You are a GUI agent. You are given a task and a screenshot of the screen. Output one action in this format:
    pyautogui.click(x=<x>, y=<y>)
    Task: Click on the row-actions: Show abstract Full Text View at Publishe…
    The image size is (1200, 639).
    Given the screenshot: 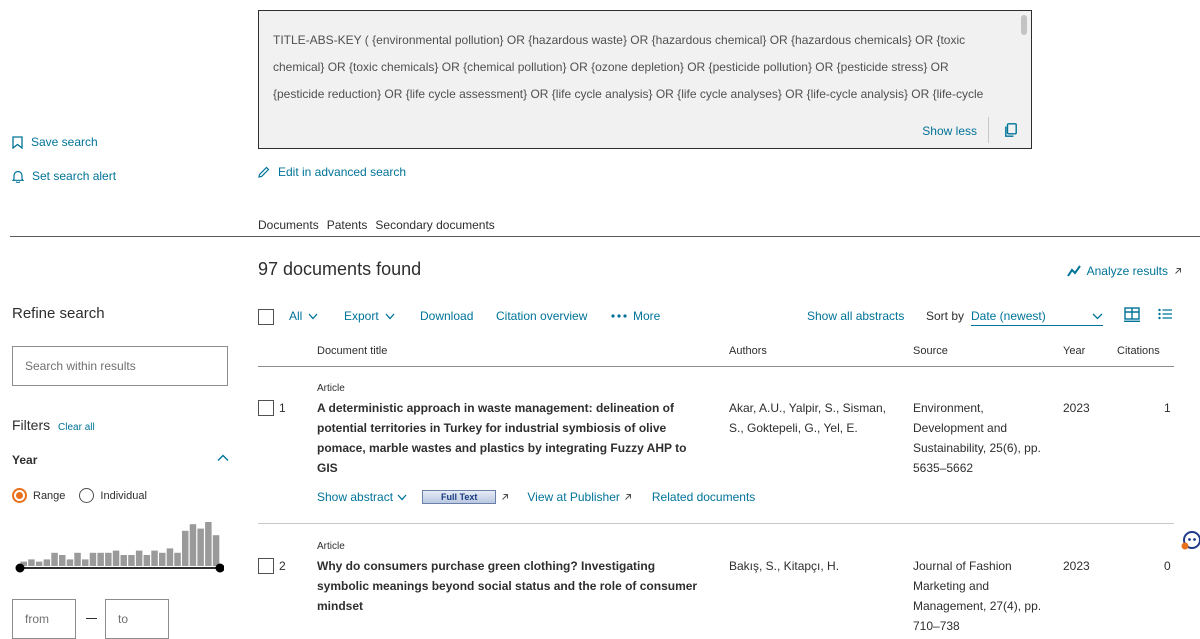 What is the action you would take?
    pyautogui.click(x=536, y=497)
    